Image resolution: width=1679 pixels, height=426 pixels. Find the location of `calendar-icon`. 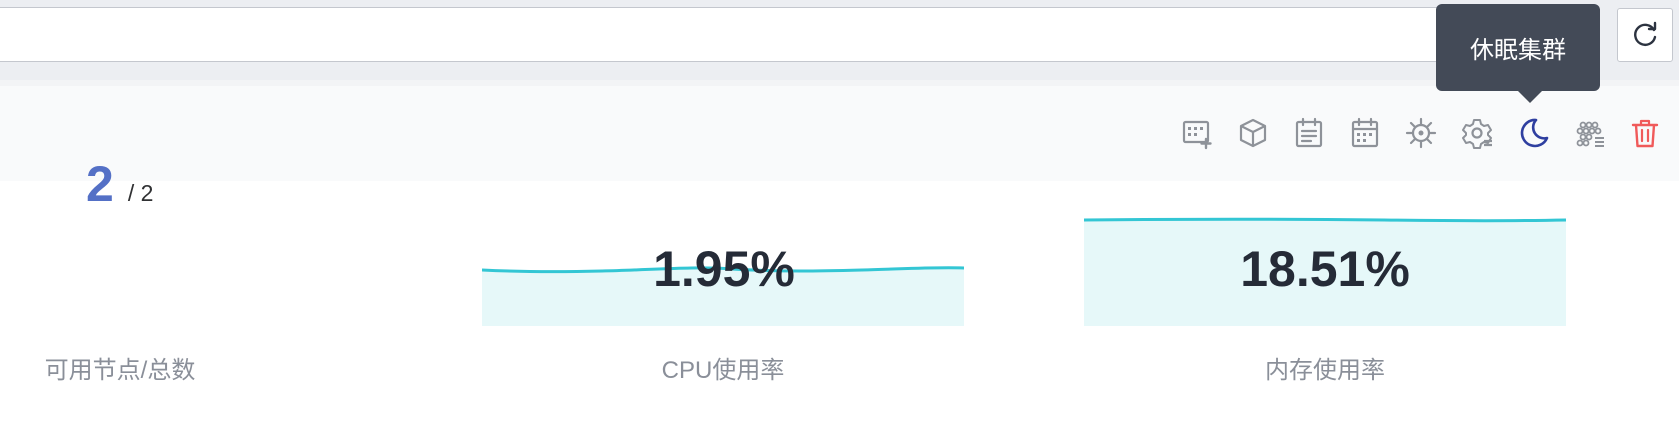

calendar-icon is located at coordinates (1365, 132).